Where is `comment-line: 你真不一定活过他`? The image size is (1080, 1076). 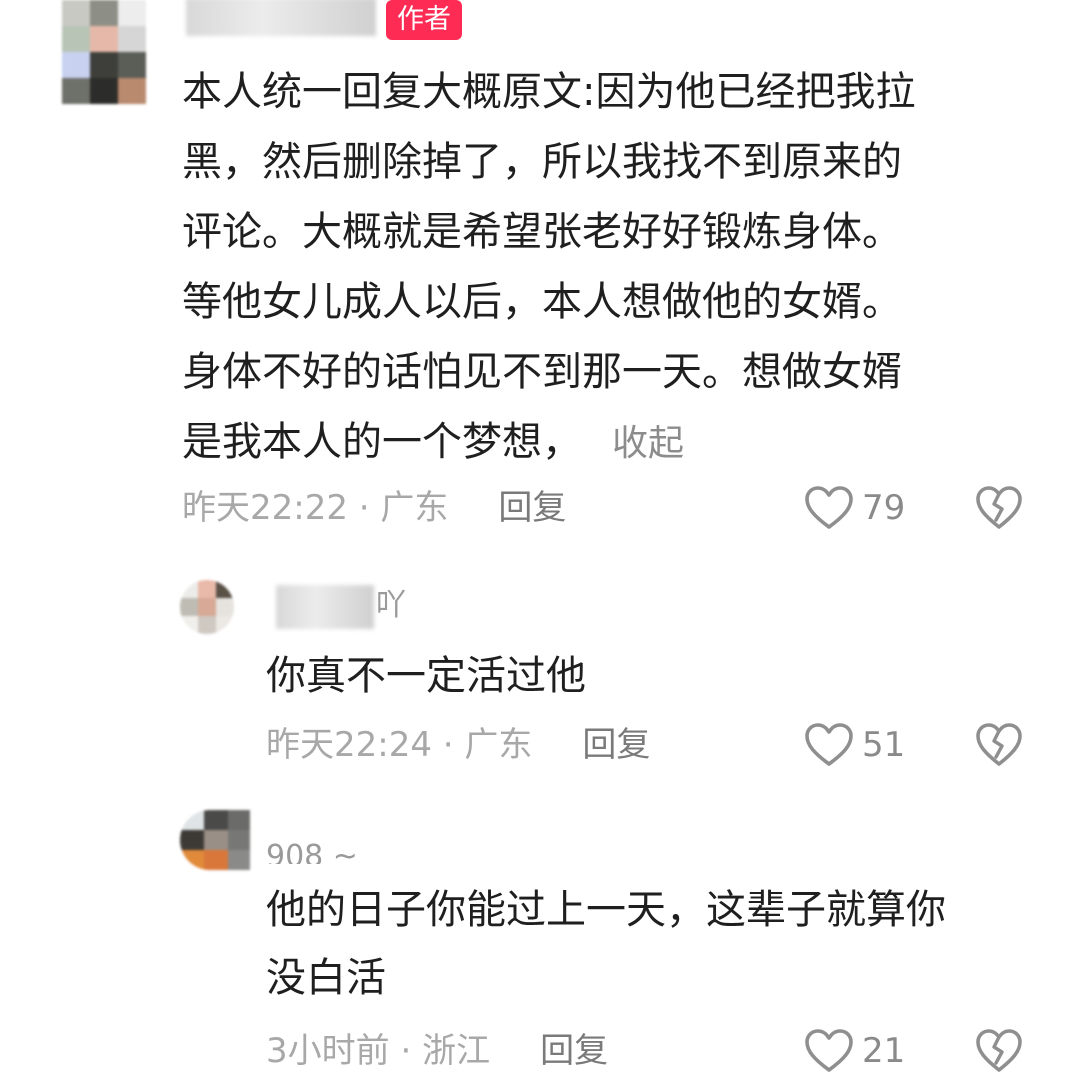 comment-line: 你真不一定活过他 is located at coordinates (426, 676).